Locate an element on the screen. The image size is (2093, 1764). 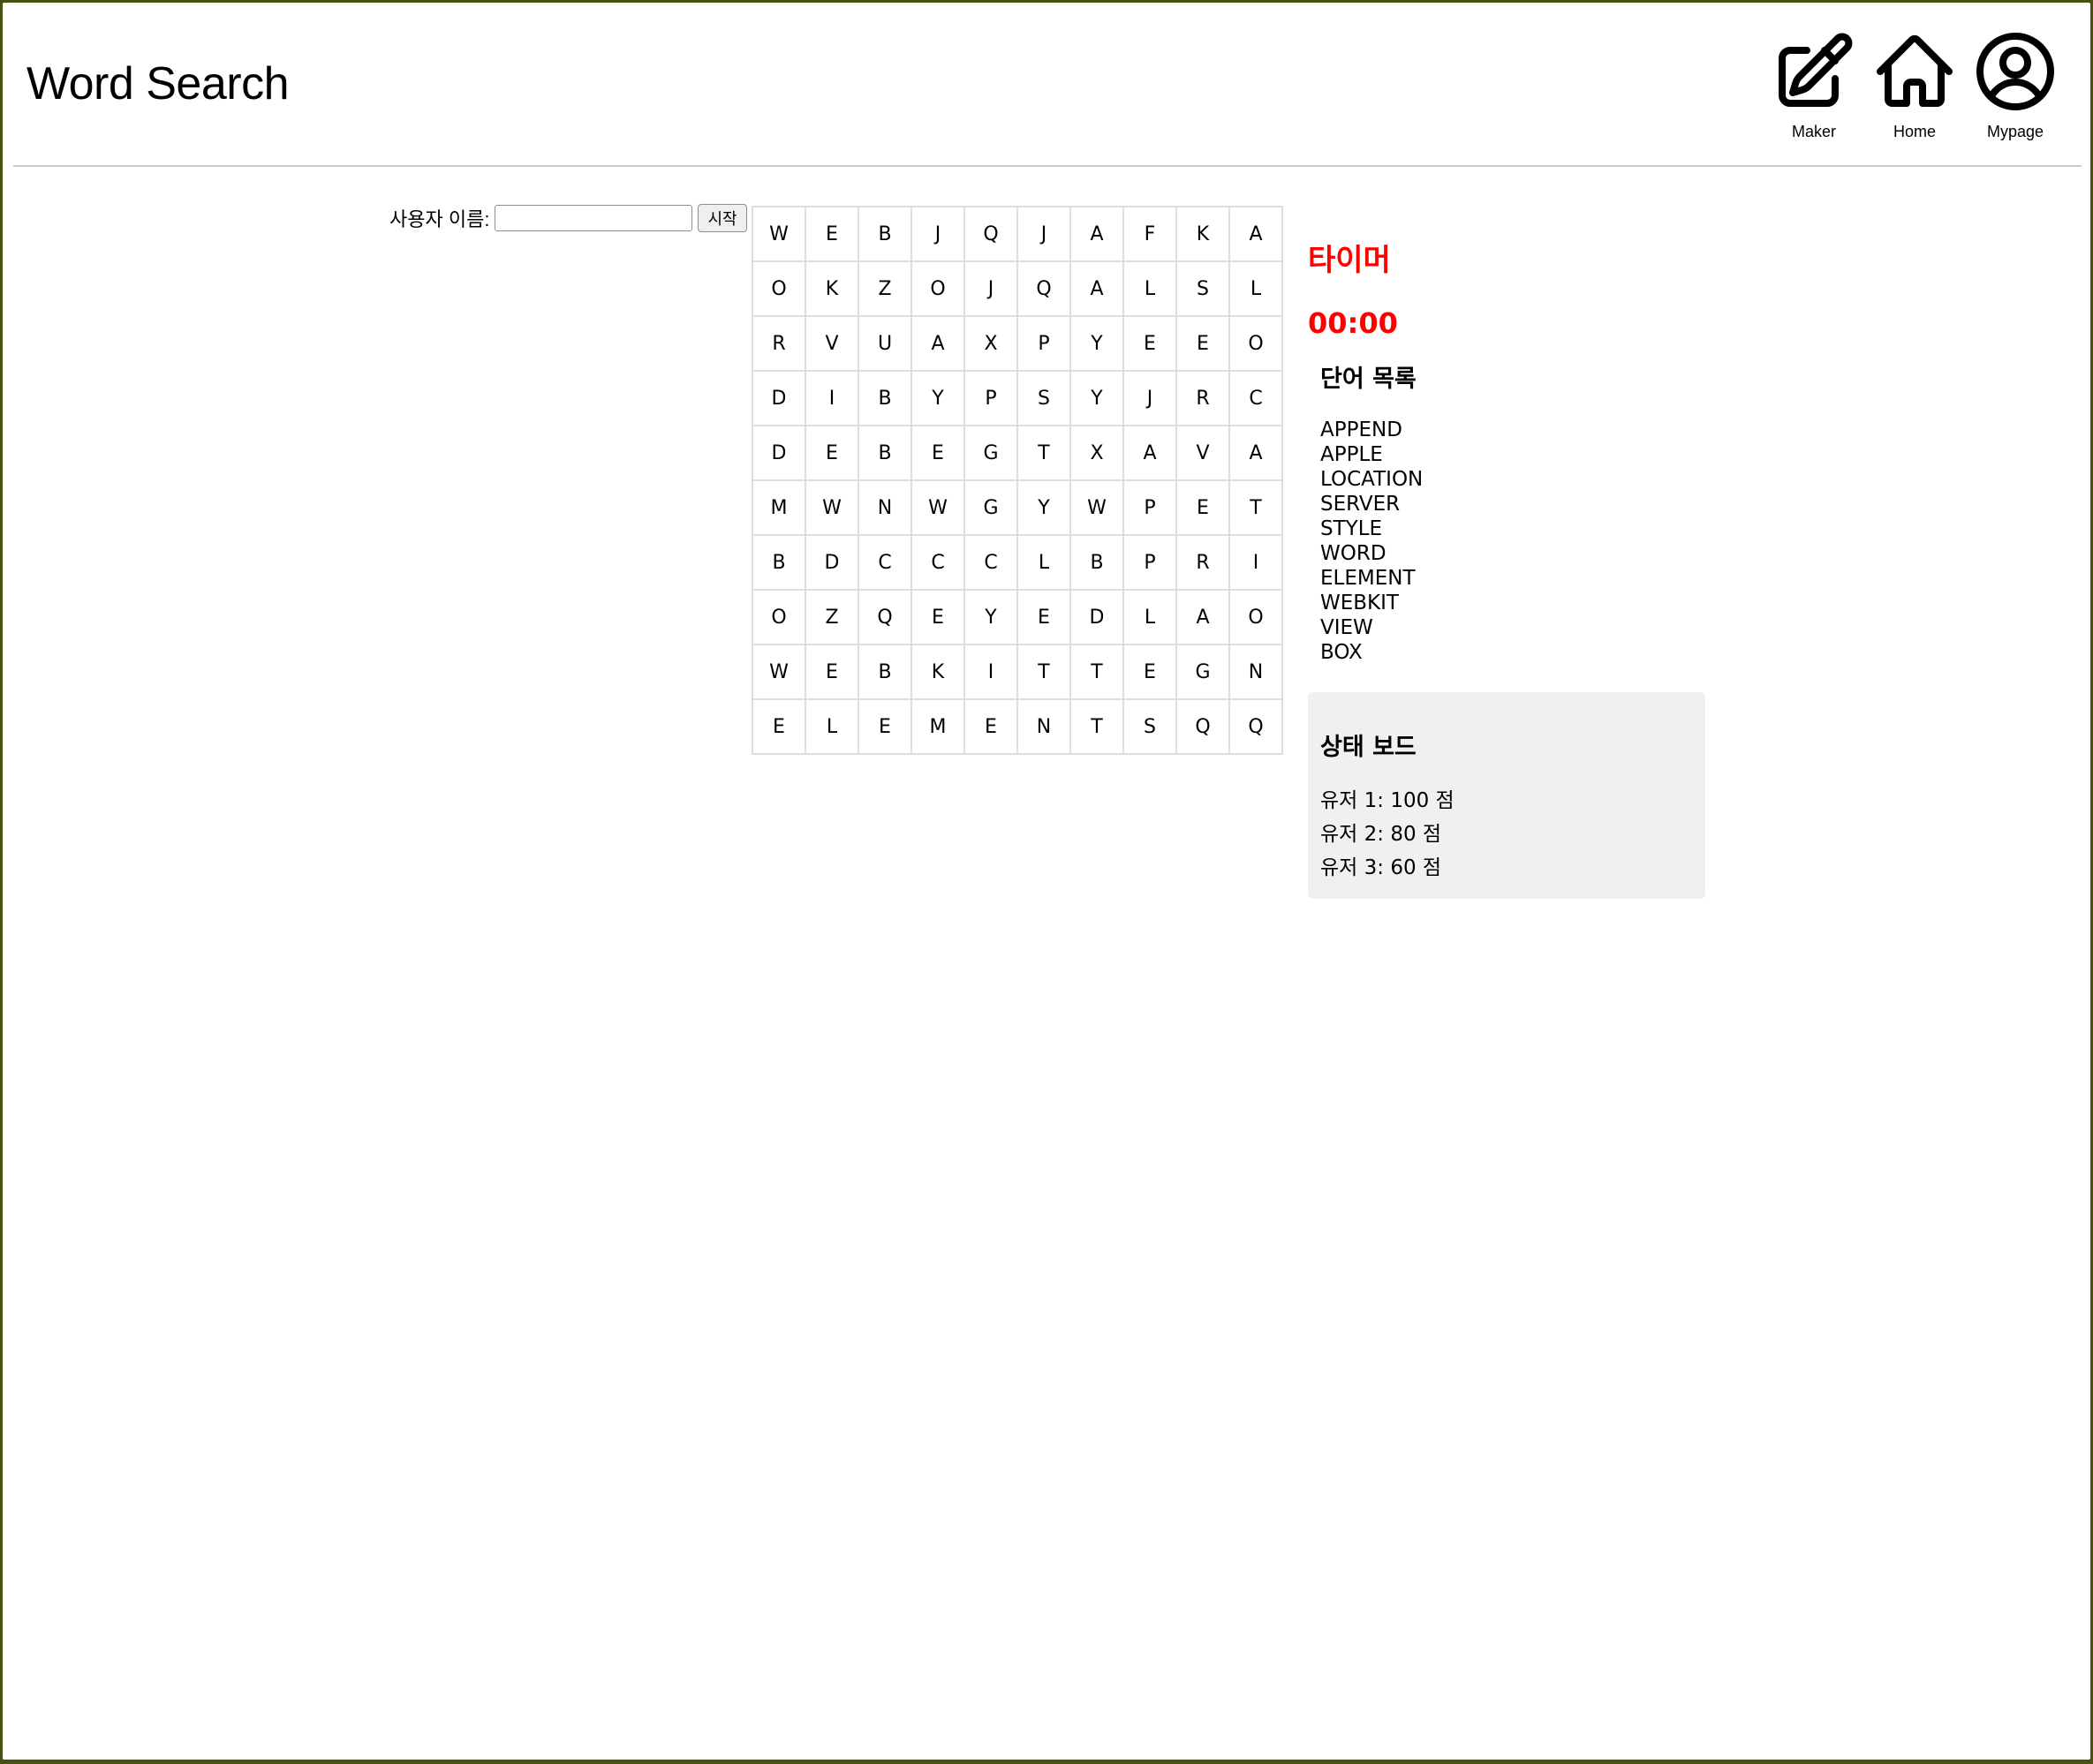
start-button: 시작 is located at coordinates (723, 218).